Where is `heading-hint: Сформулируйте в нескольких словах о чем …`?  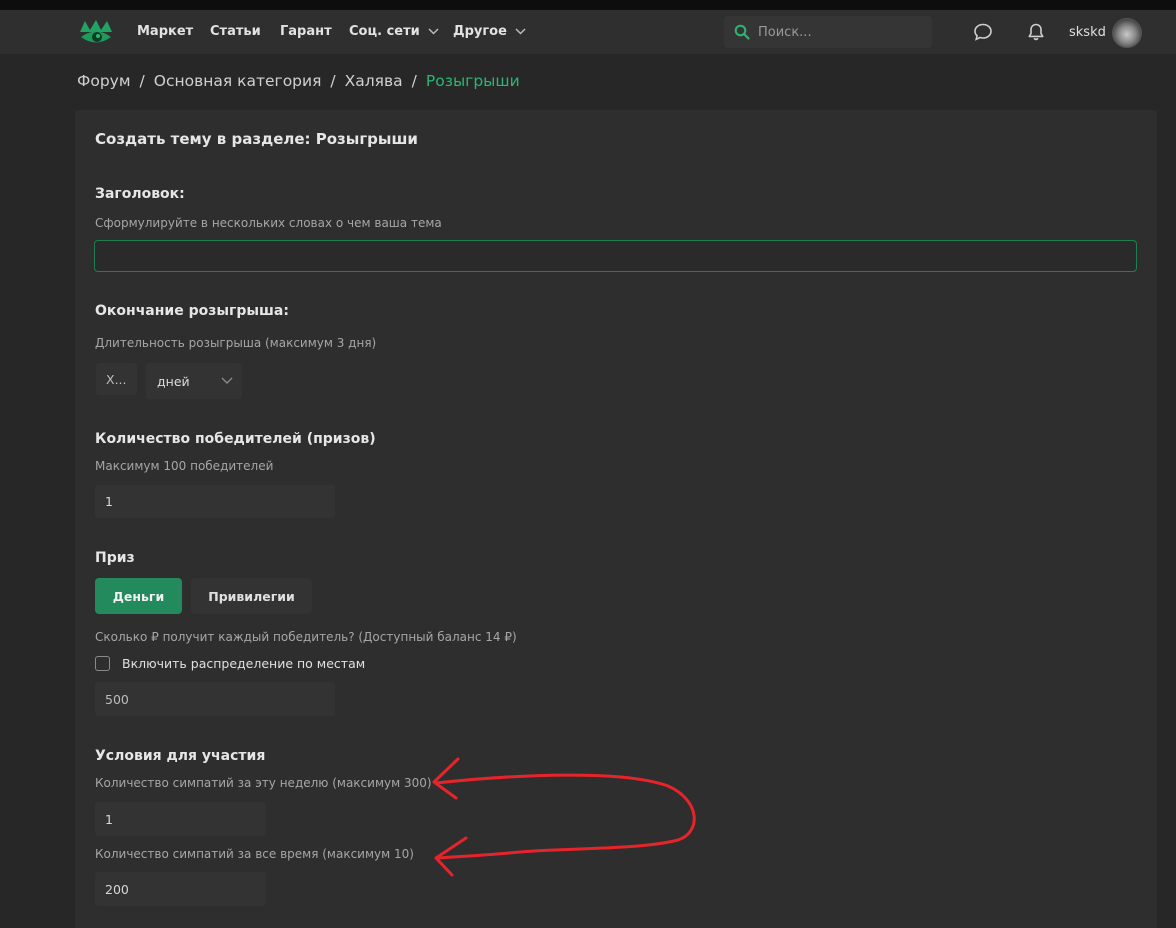 heading-hint: Сформулируйте в нескольких словах о чем … is located at coordinates (268, 223).